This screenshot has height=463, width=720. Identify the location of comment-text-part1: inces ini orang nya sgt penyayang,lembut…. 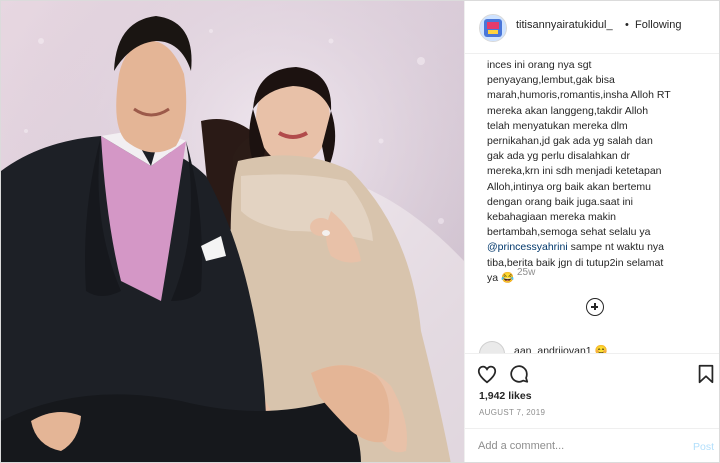
(579, 149).